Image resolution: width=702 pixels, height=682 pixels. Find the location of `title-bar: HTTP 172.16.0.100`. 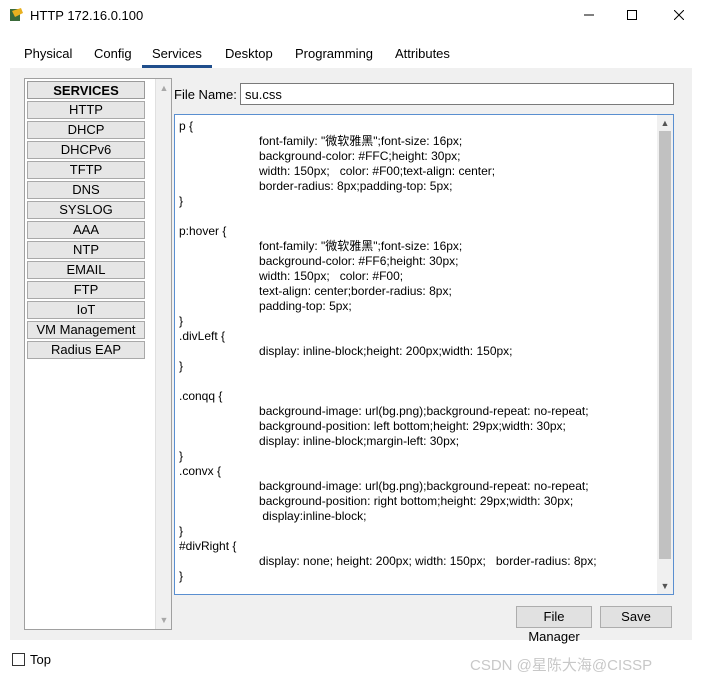

title-bar: HTTP 172.16.0.100 is located at coordinates (351, 16).